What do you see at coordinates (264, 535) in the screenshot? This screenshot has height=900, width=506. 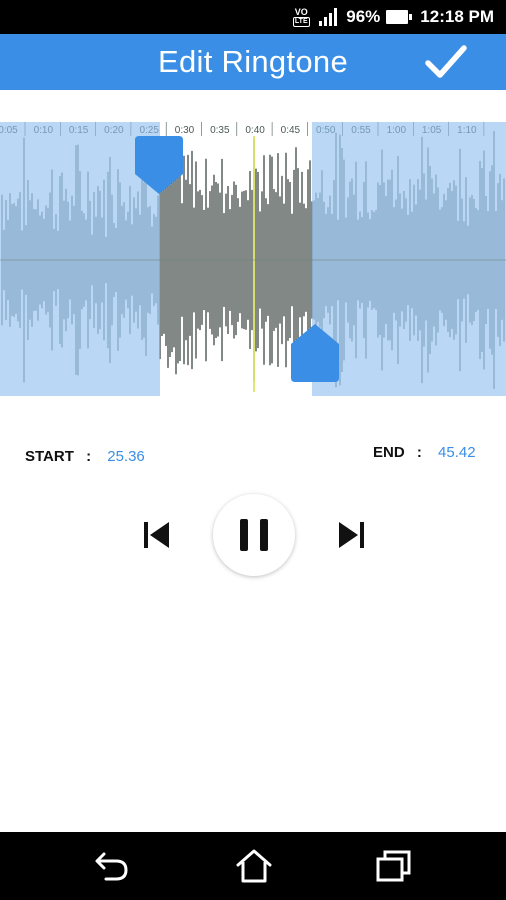 I see `pause-icon-bar-right` at bounding box center [264, 535].